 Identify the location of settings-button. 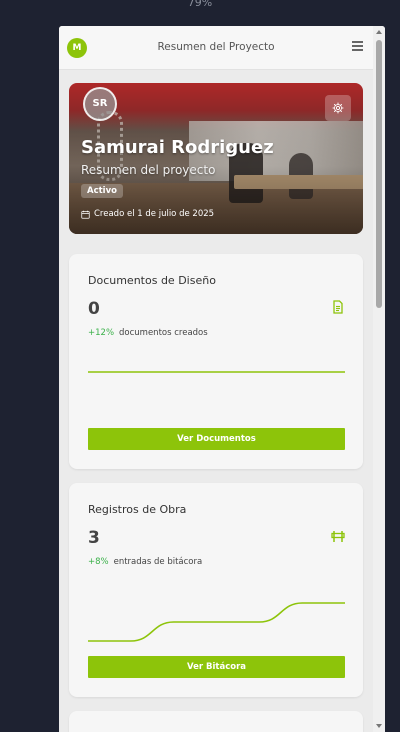
(338, 108).